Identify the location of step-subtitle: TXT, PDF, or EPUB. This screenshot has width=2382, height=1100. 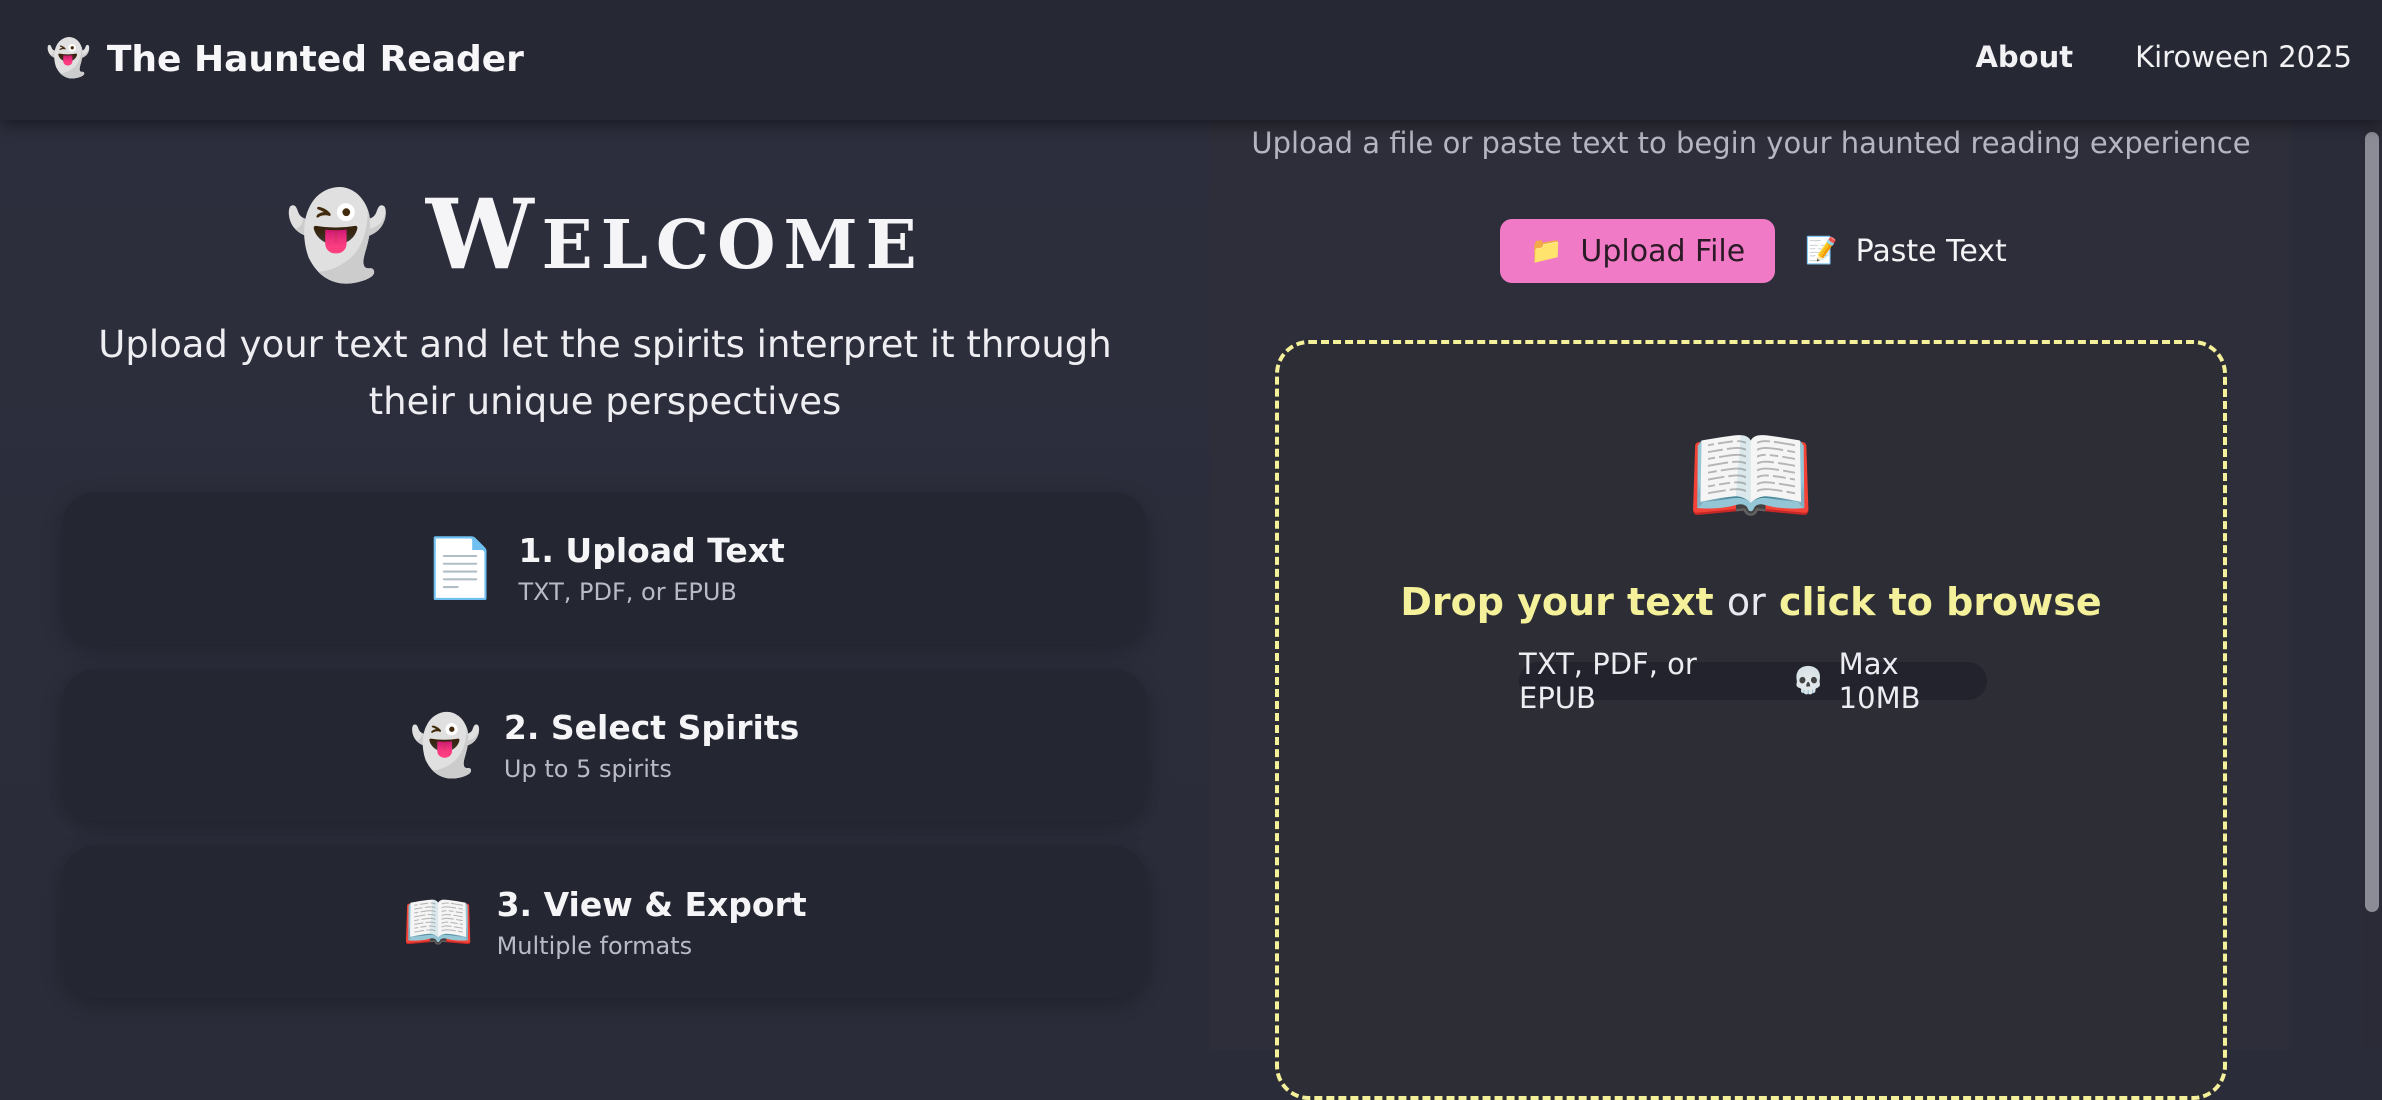
(627, 591).